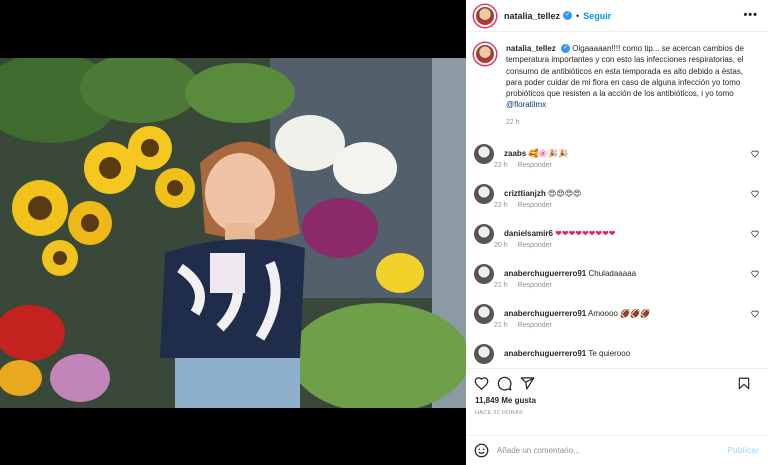 The width and height of the screenshot is (768, 465). I want to click on likes-count: 11,849 Me gusta, so click(617, 398).